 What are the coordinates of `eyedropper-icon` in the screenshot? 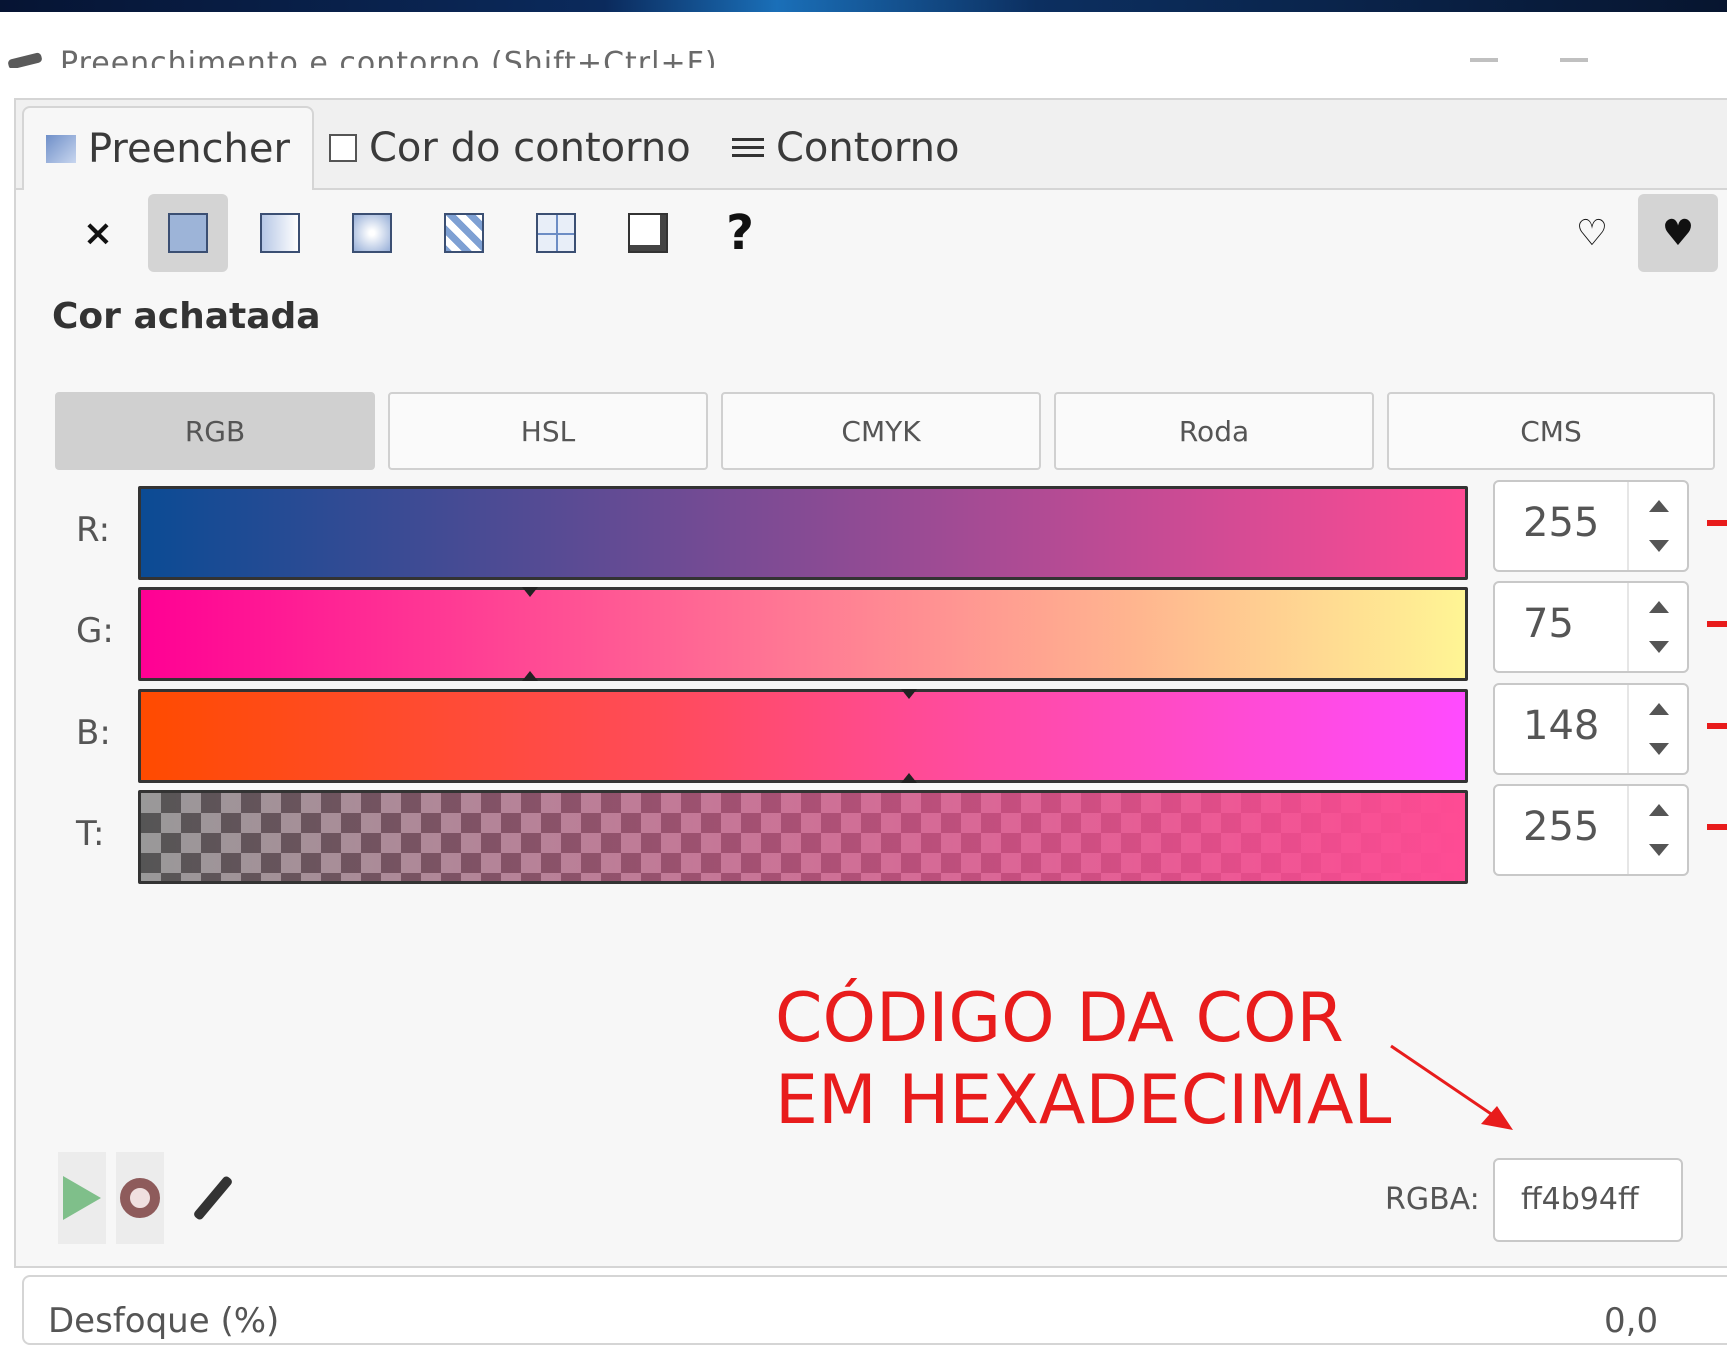 It's located at (213, 1198).